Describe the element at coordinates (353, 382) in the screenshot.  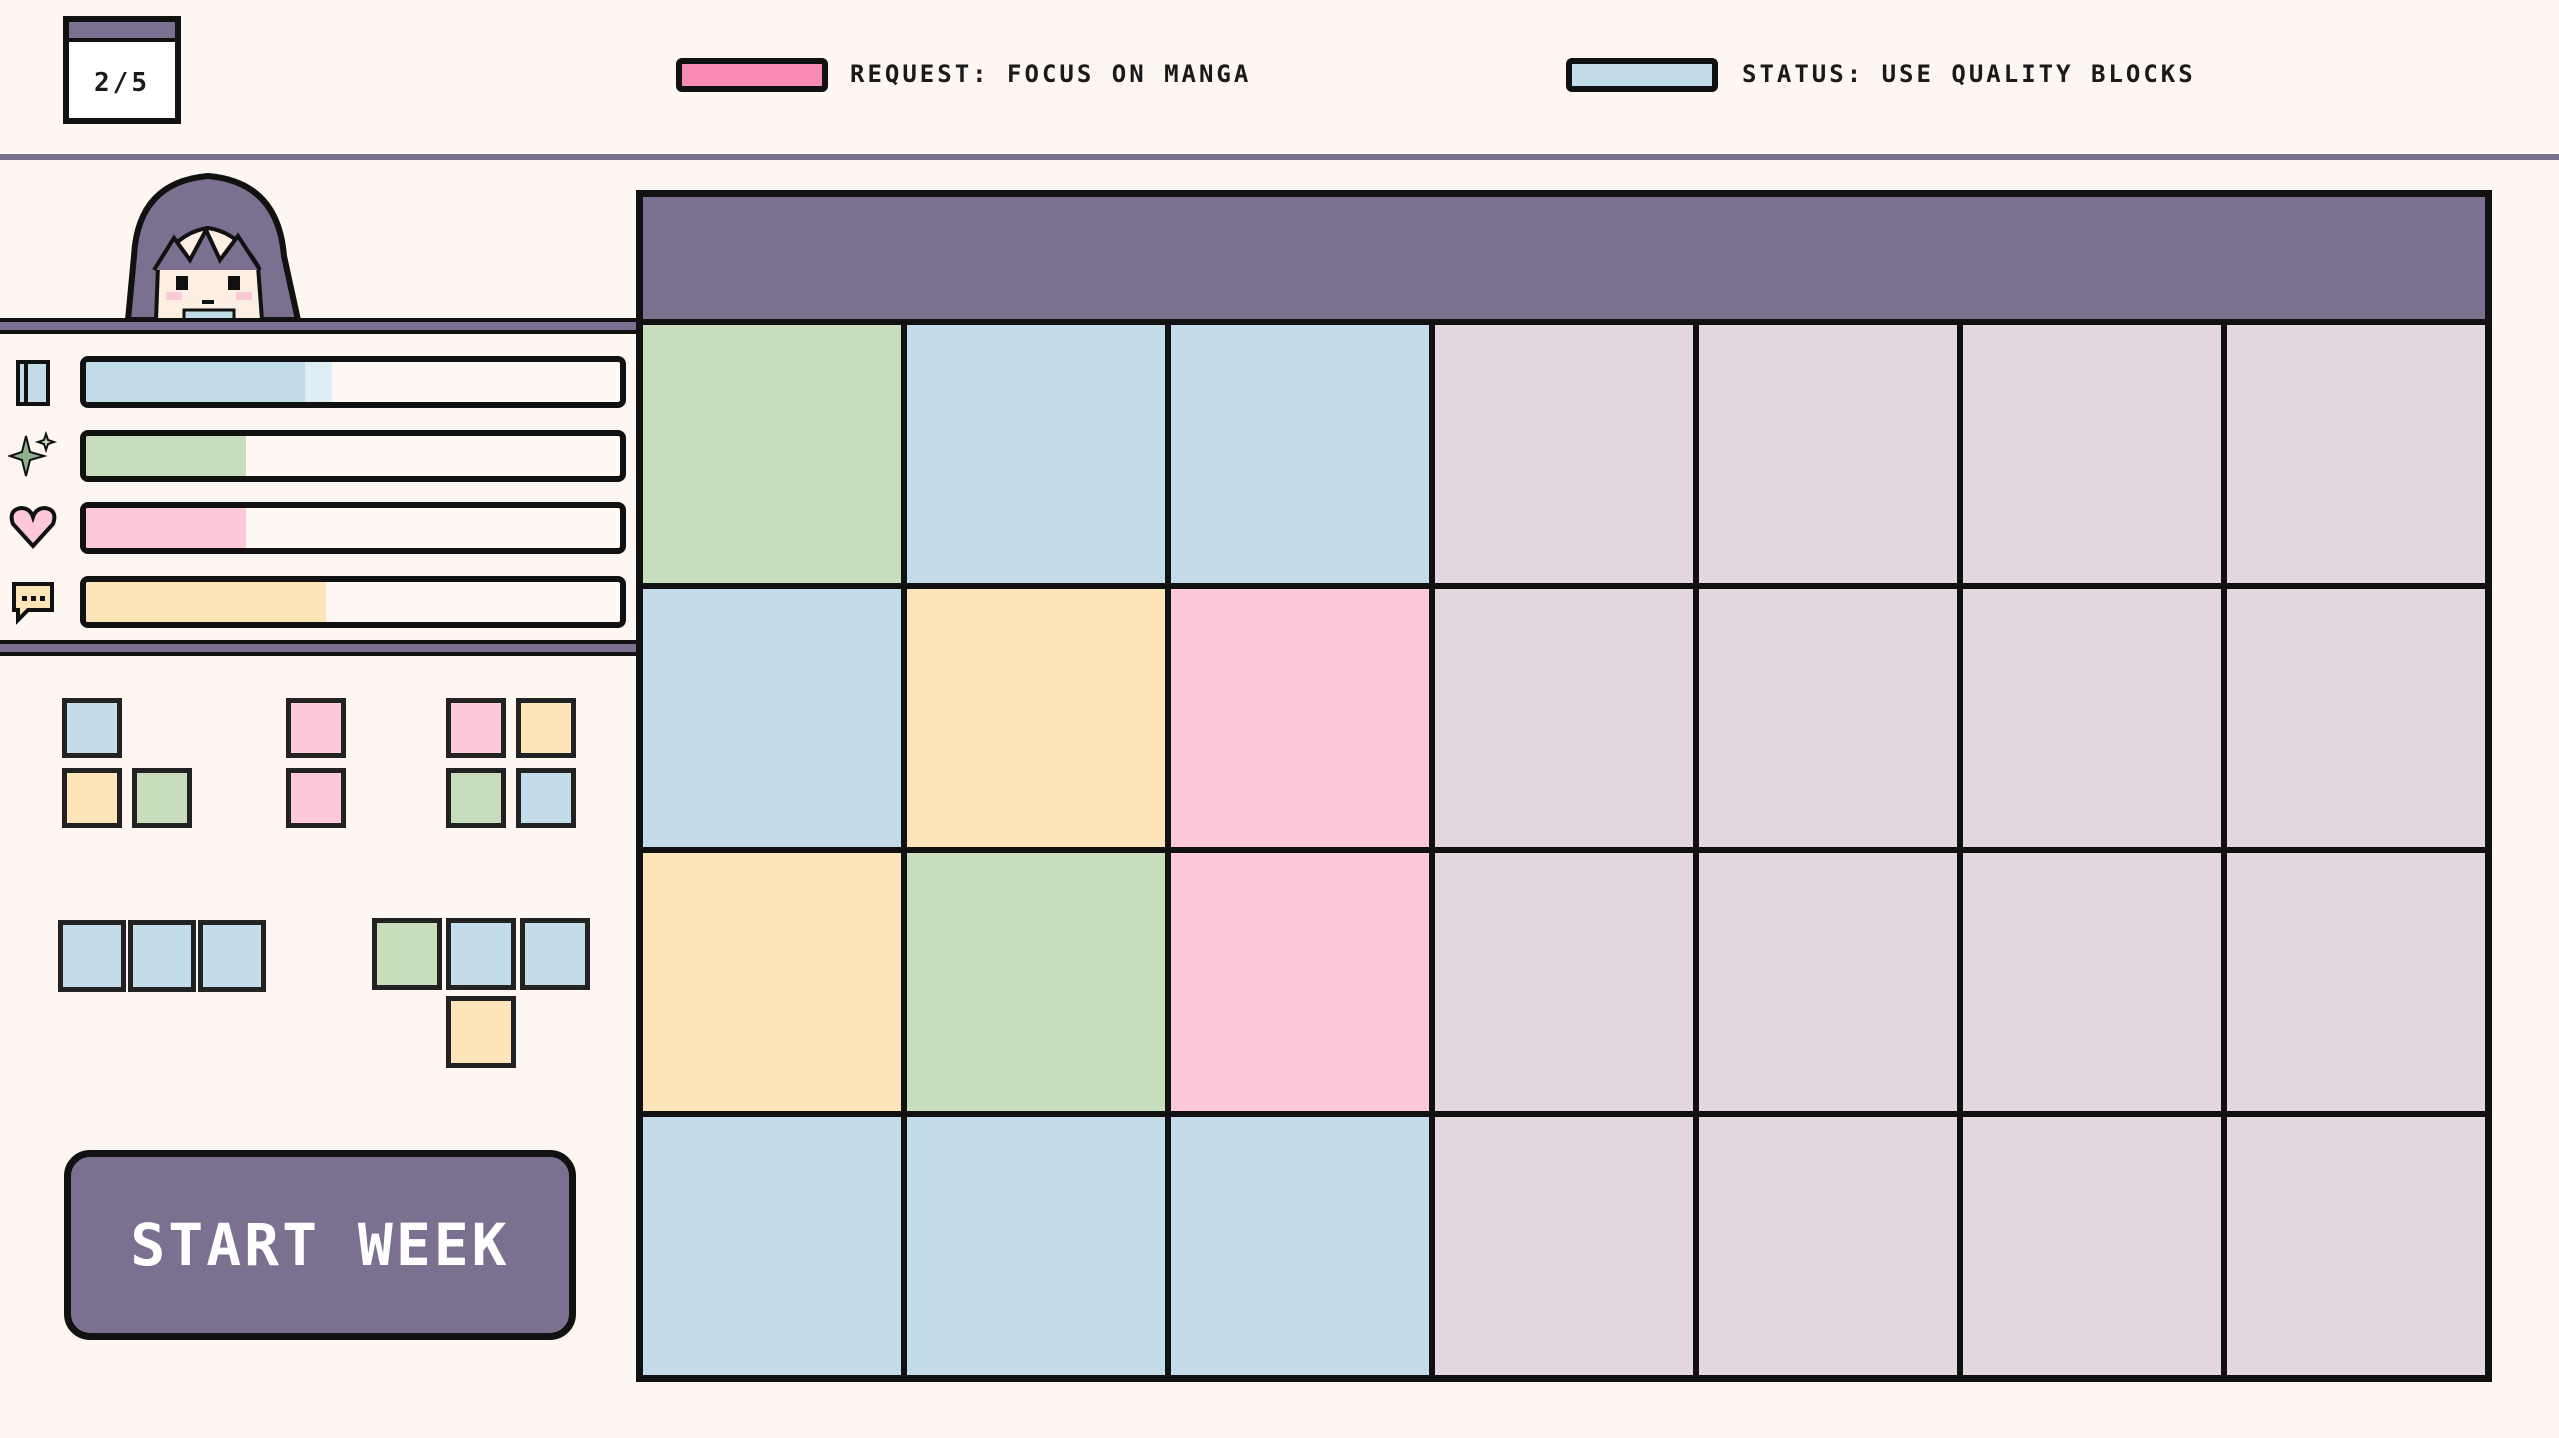
I see `stat-bar-manga` at that location.